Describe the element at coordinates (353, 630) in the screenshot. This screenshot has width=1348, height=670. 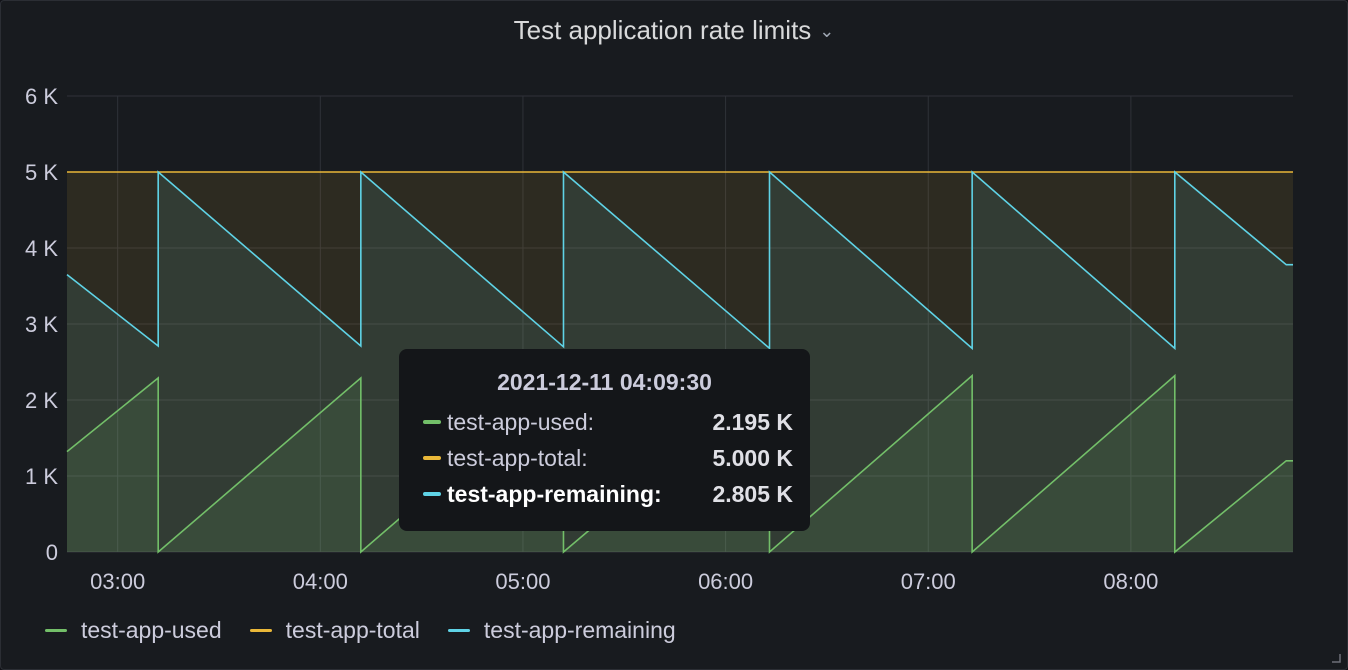
I see `legend-label: test-app-total` at that location.